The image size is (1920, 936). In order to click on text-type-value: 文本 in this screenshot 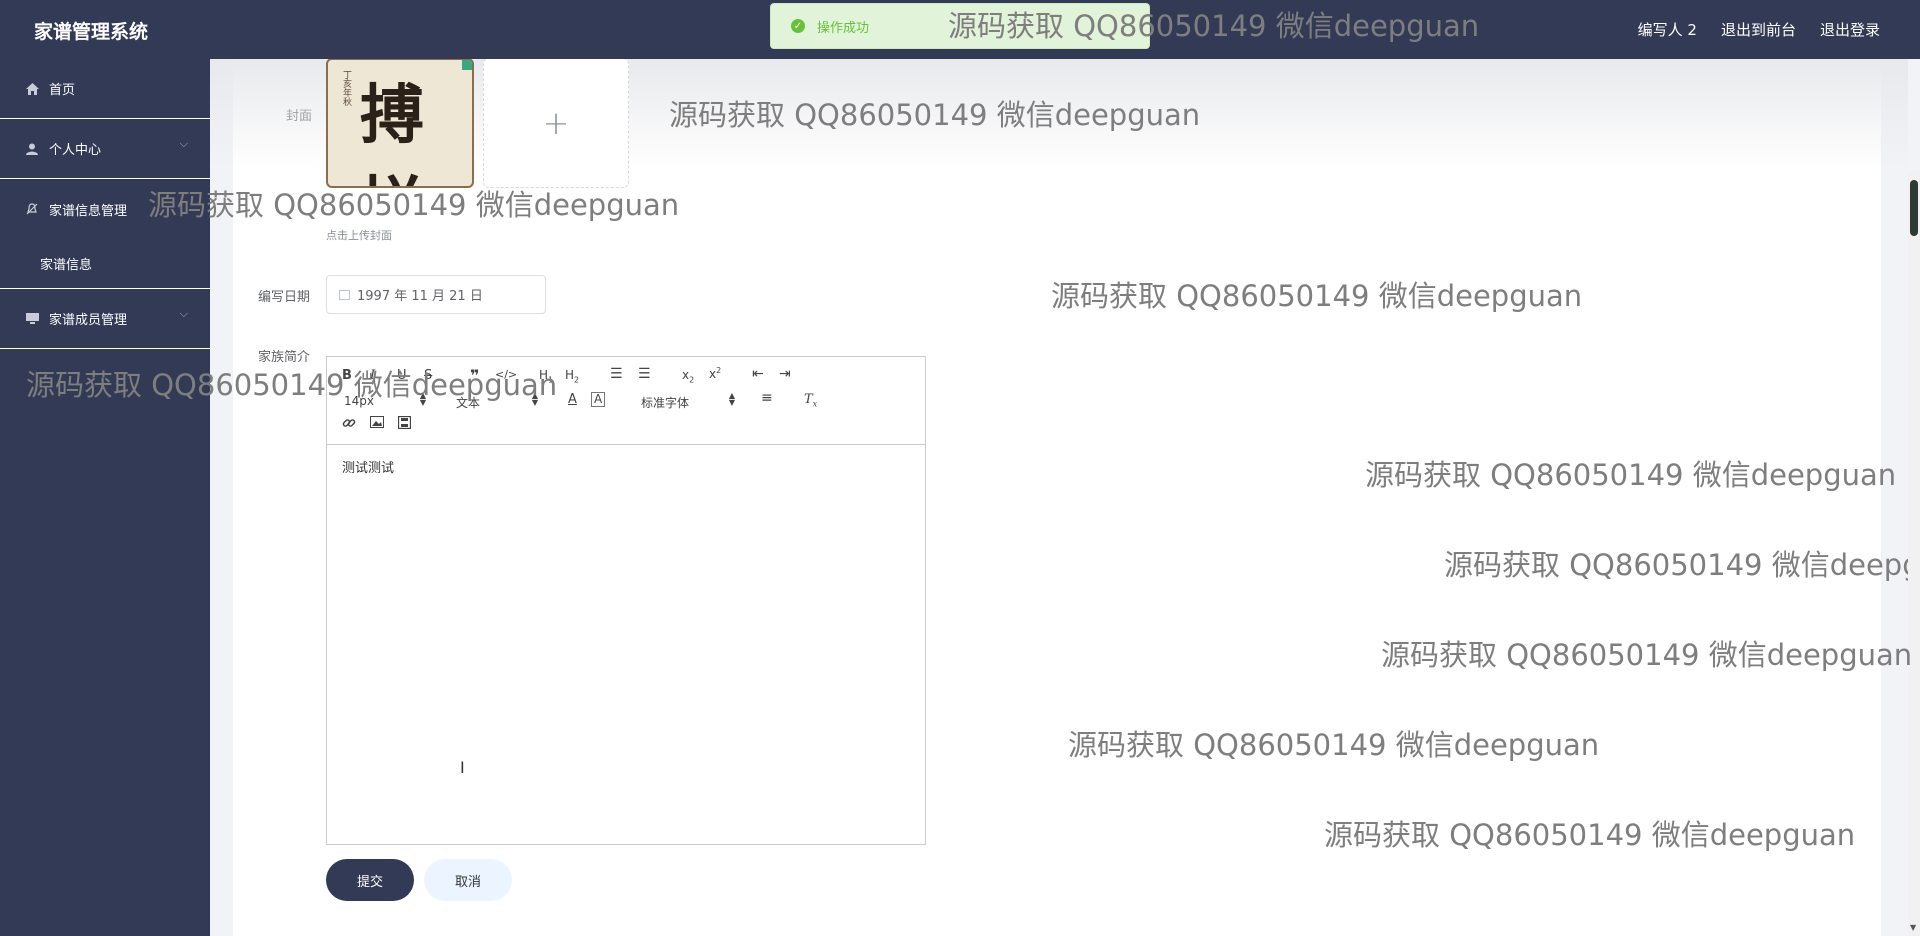, I will do `click(468, 403)`.